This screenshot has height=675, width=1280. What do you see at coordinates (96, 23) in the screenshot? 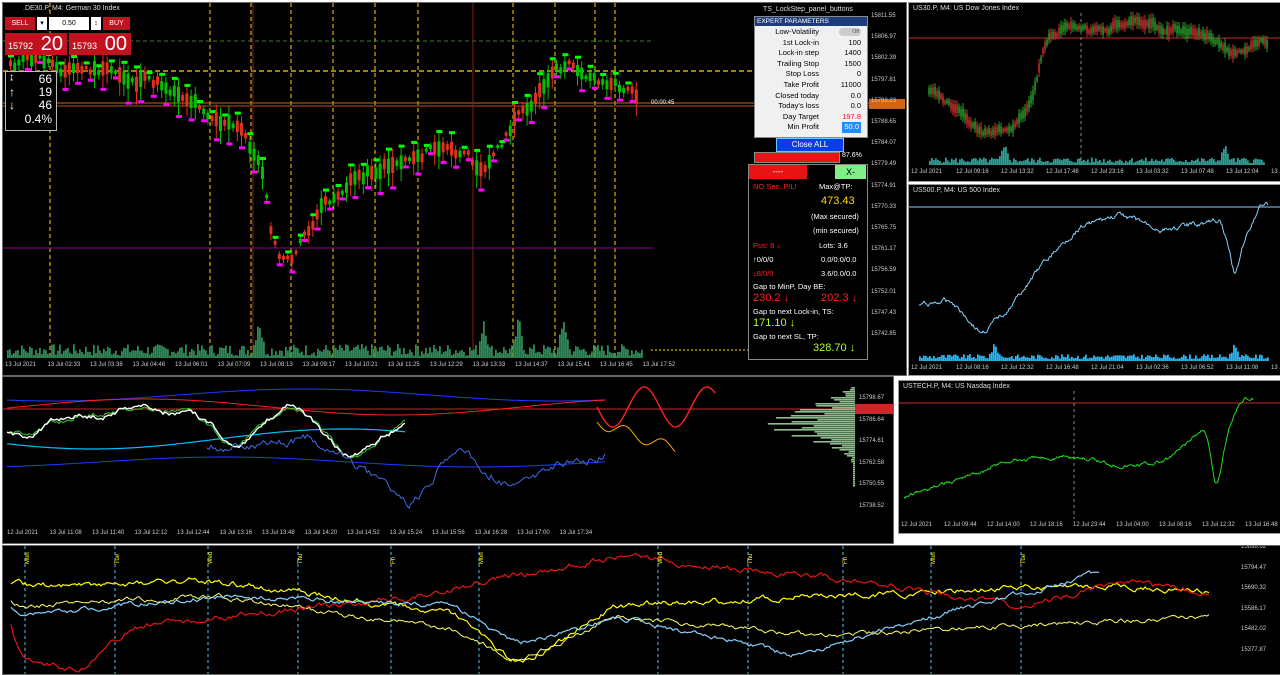
I see `lot-stepper: ↕` at bounding box center [96, 23].